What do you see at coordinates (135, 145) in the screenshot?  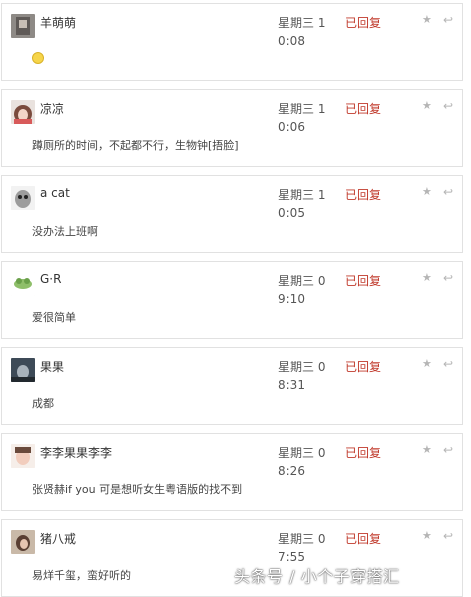 I see `message-text: 蹲厕所的时间，不起都不行，生物钟[捂脸]` at bounding box center [135, 145].